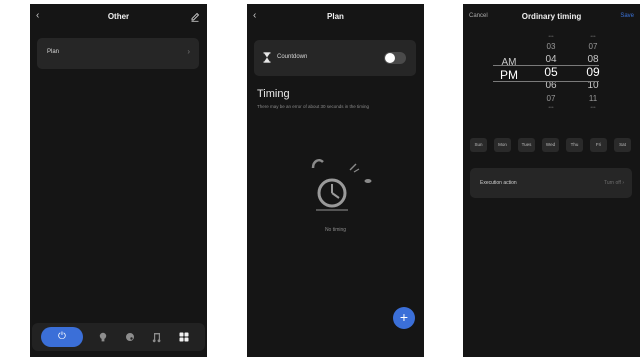 The image size is (641, 357). What do you see at coordinates (335, 16) in the screenshot?
I see `page-title: Plan` at bounding box center [335, 16].